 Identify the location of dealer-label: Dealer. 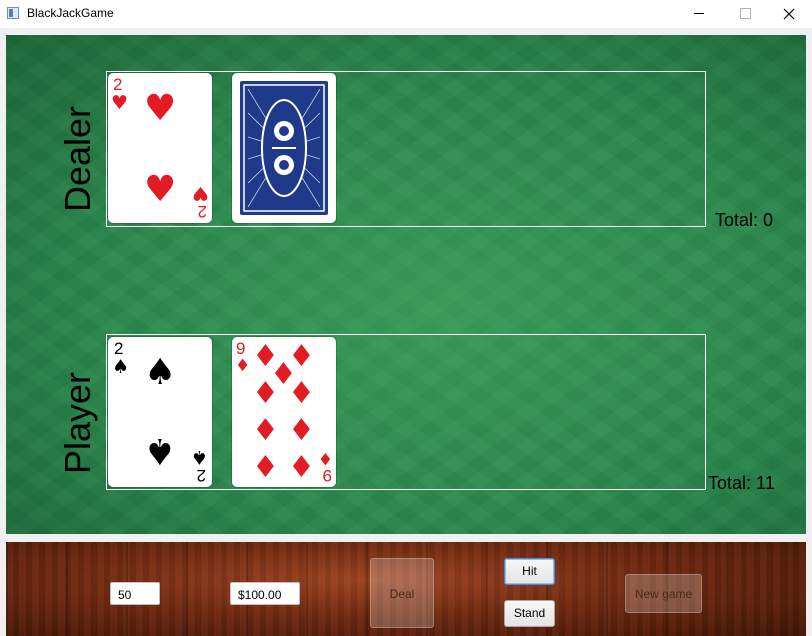
(77, 158).